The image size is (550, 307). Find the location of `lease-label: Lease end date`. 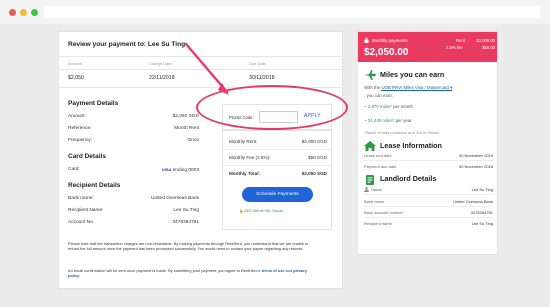

lease-label: Lease end date is located at coordinates (378, 155).